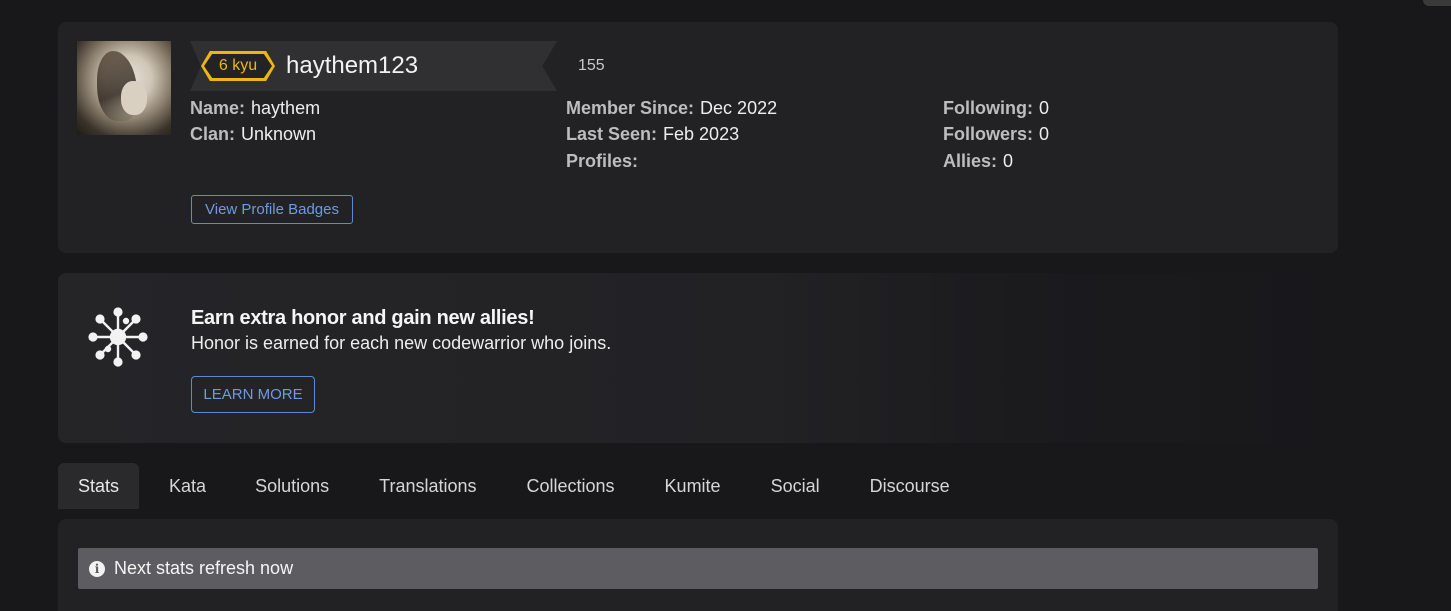  Describe the element at coordinates (996, 134) in the screenshot. I see `info-followers: Followers: 0` at that location.